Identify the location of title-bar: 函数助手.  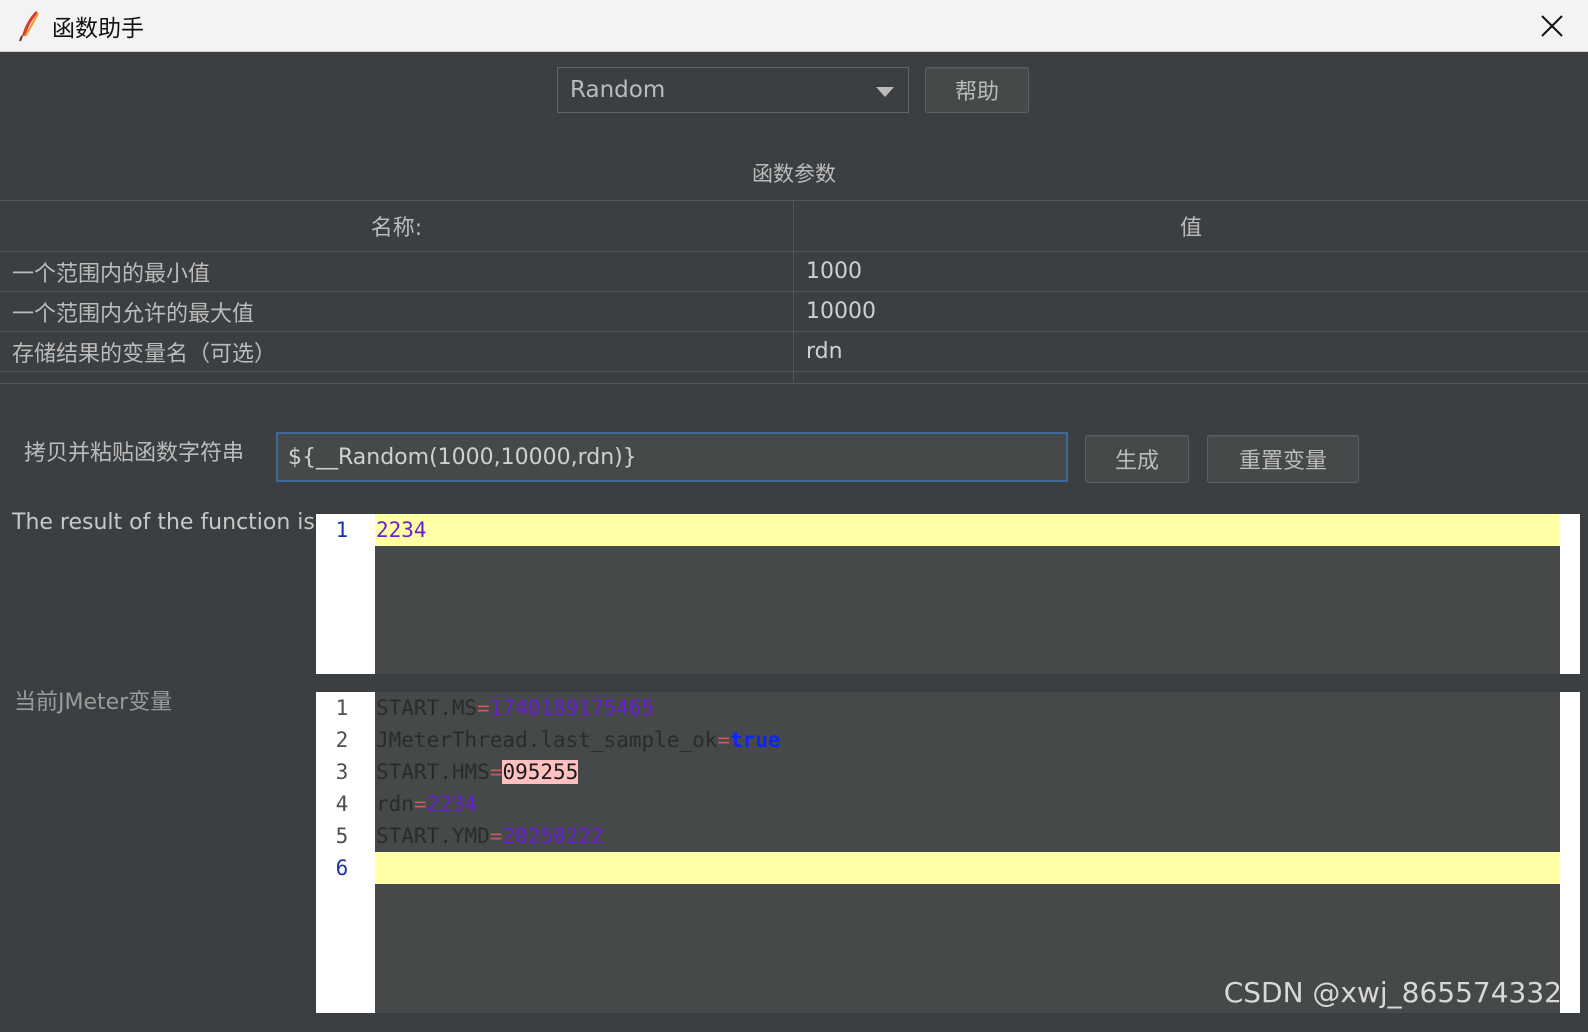
(794, 26).